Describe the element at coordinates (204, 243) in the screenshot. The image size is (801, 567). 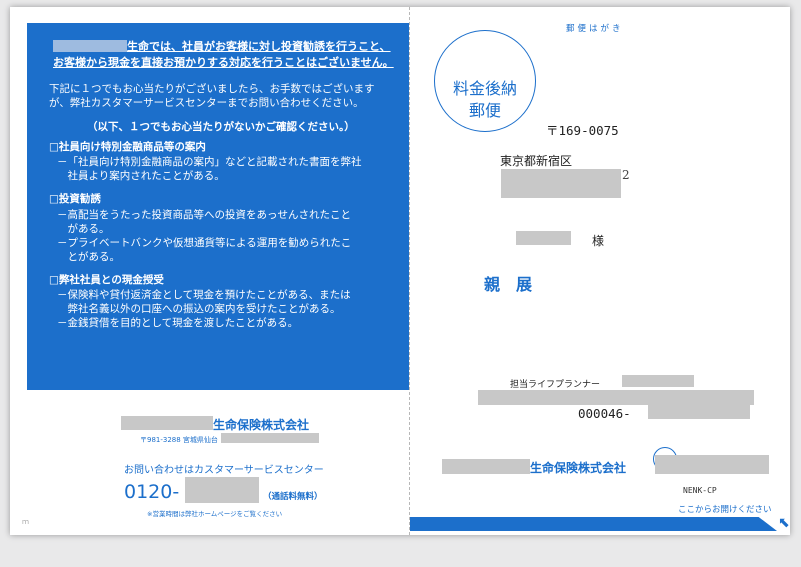
I see `section-line: －プライベートバンクや仮想通貨等による運用を勧められたこ` at that location.